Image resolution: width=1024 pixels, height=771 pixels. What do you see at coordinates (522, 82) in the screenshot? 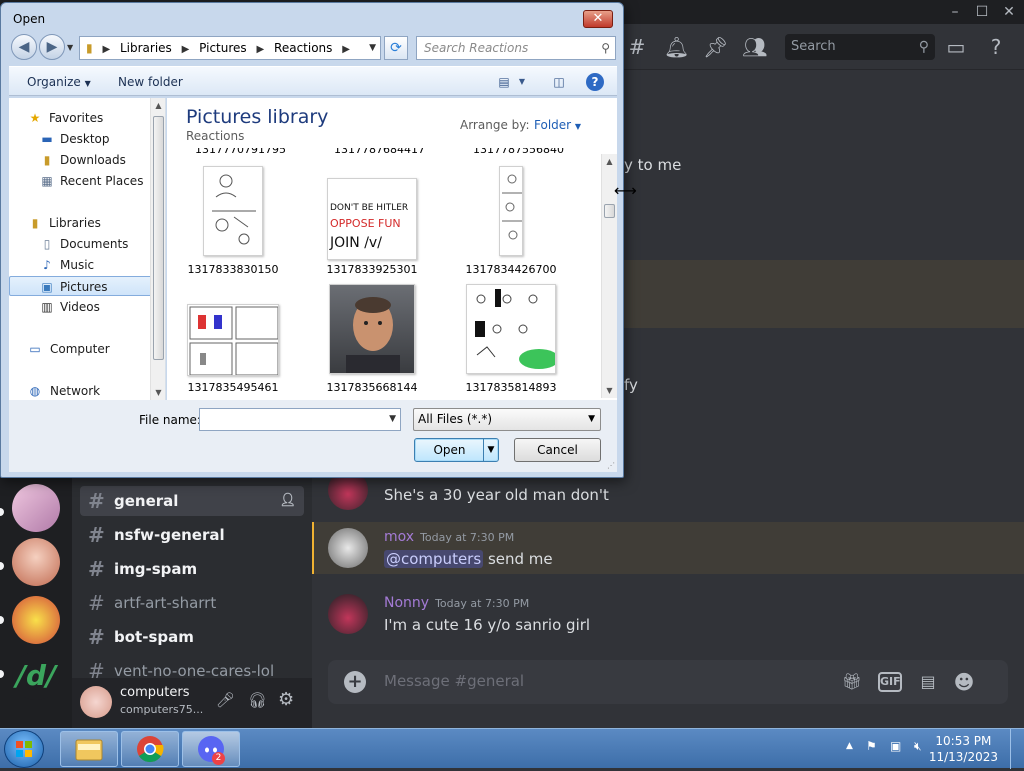
I see `view-dropdown-icon: ▼` at bounding box center [522, 82].